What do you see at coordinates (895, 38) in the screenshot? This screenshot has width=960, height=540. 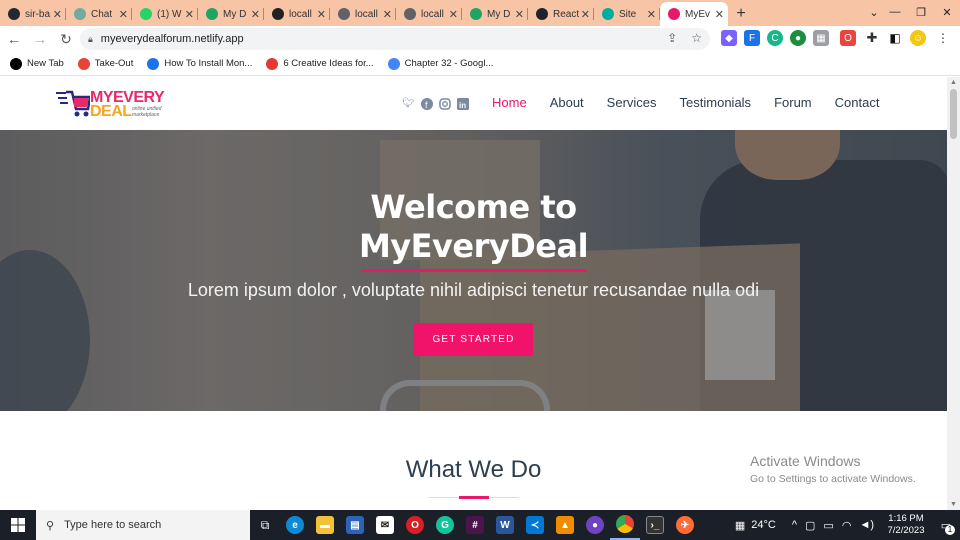 I see `side-panel-icon: ◧` at bounding box center [895, 38].